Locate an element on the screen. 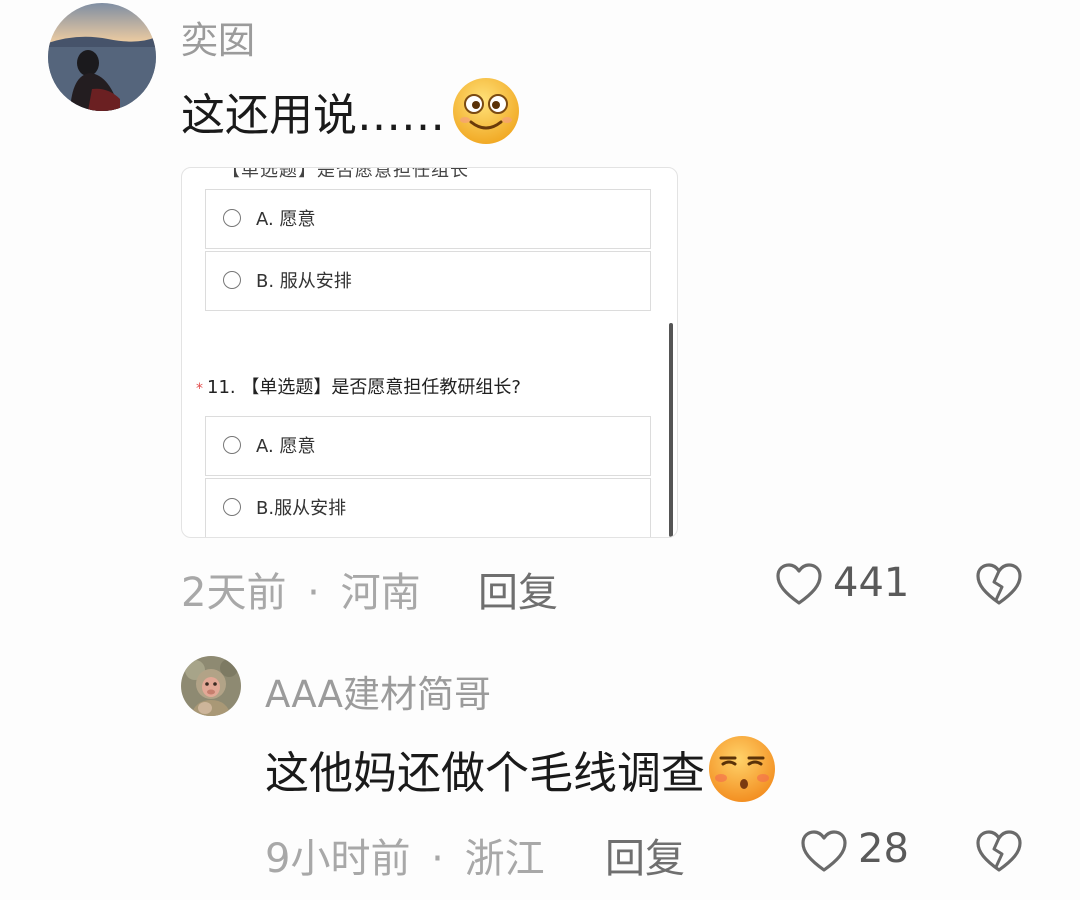 The image size is (1080, 900). option-label: B.服从安排 is located at coordinates (301, 508).